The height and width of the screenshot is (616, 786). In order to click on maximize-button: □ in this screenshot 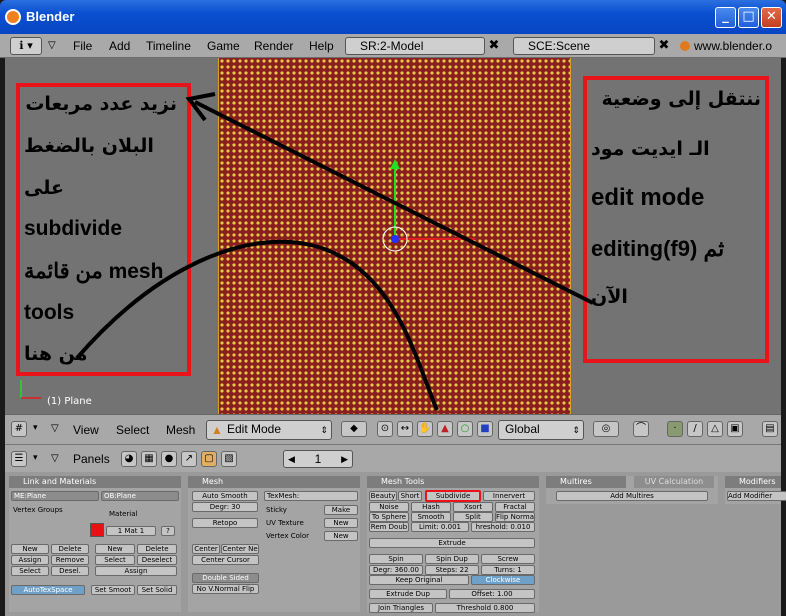, I will do `click(748, 17)`.